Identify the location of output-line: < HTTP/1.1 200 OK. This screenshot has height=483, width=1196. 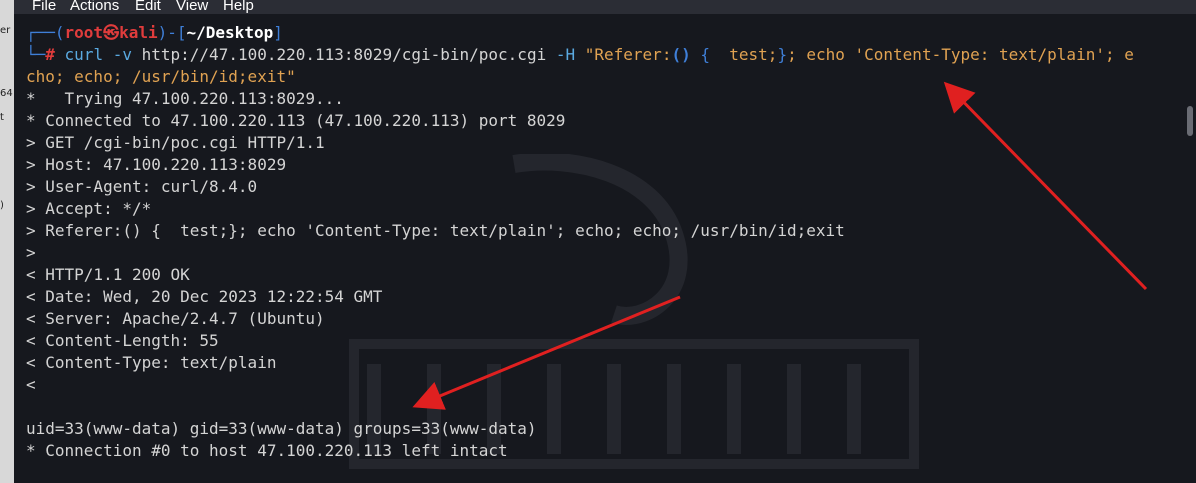
(108, 274).